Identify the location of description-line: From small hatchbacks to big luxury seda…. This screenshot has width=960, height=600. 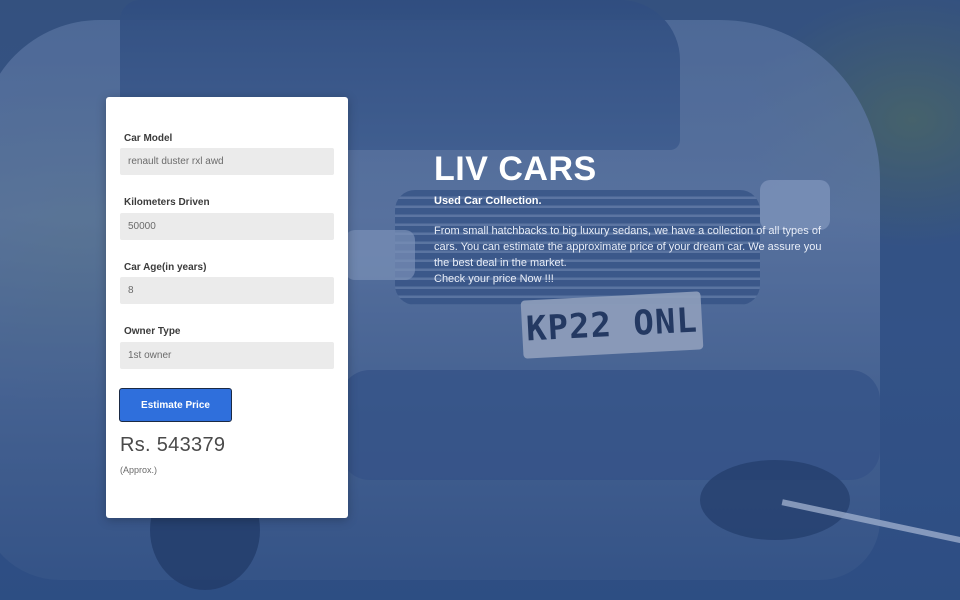
(628, 231).